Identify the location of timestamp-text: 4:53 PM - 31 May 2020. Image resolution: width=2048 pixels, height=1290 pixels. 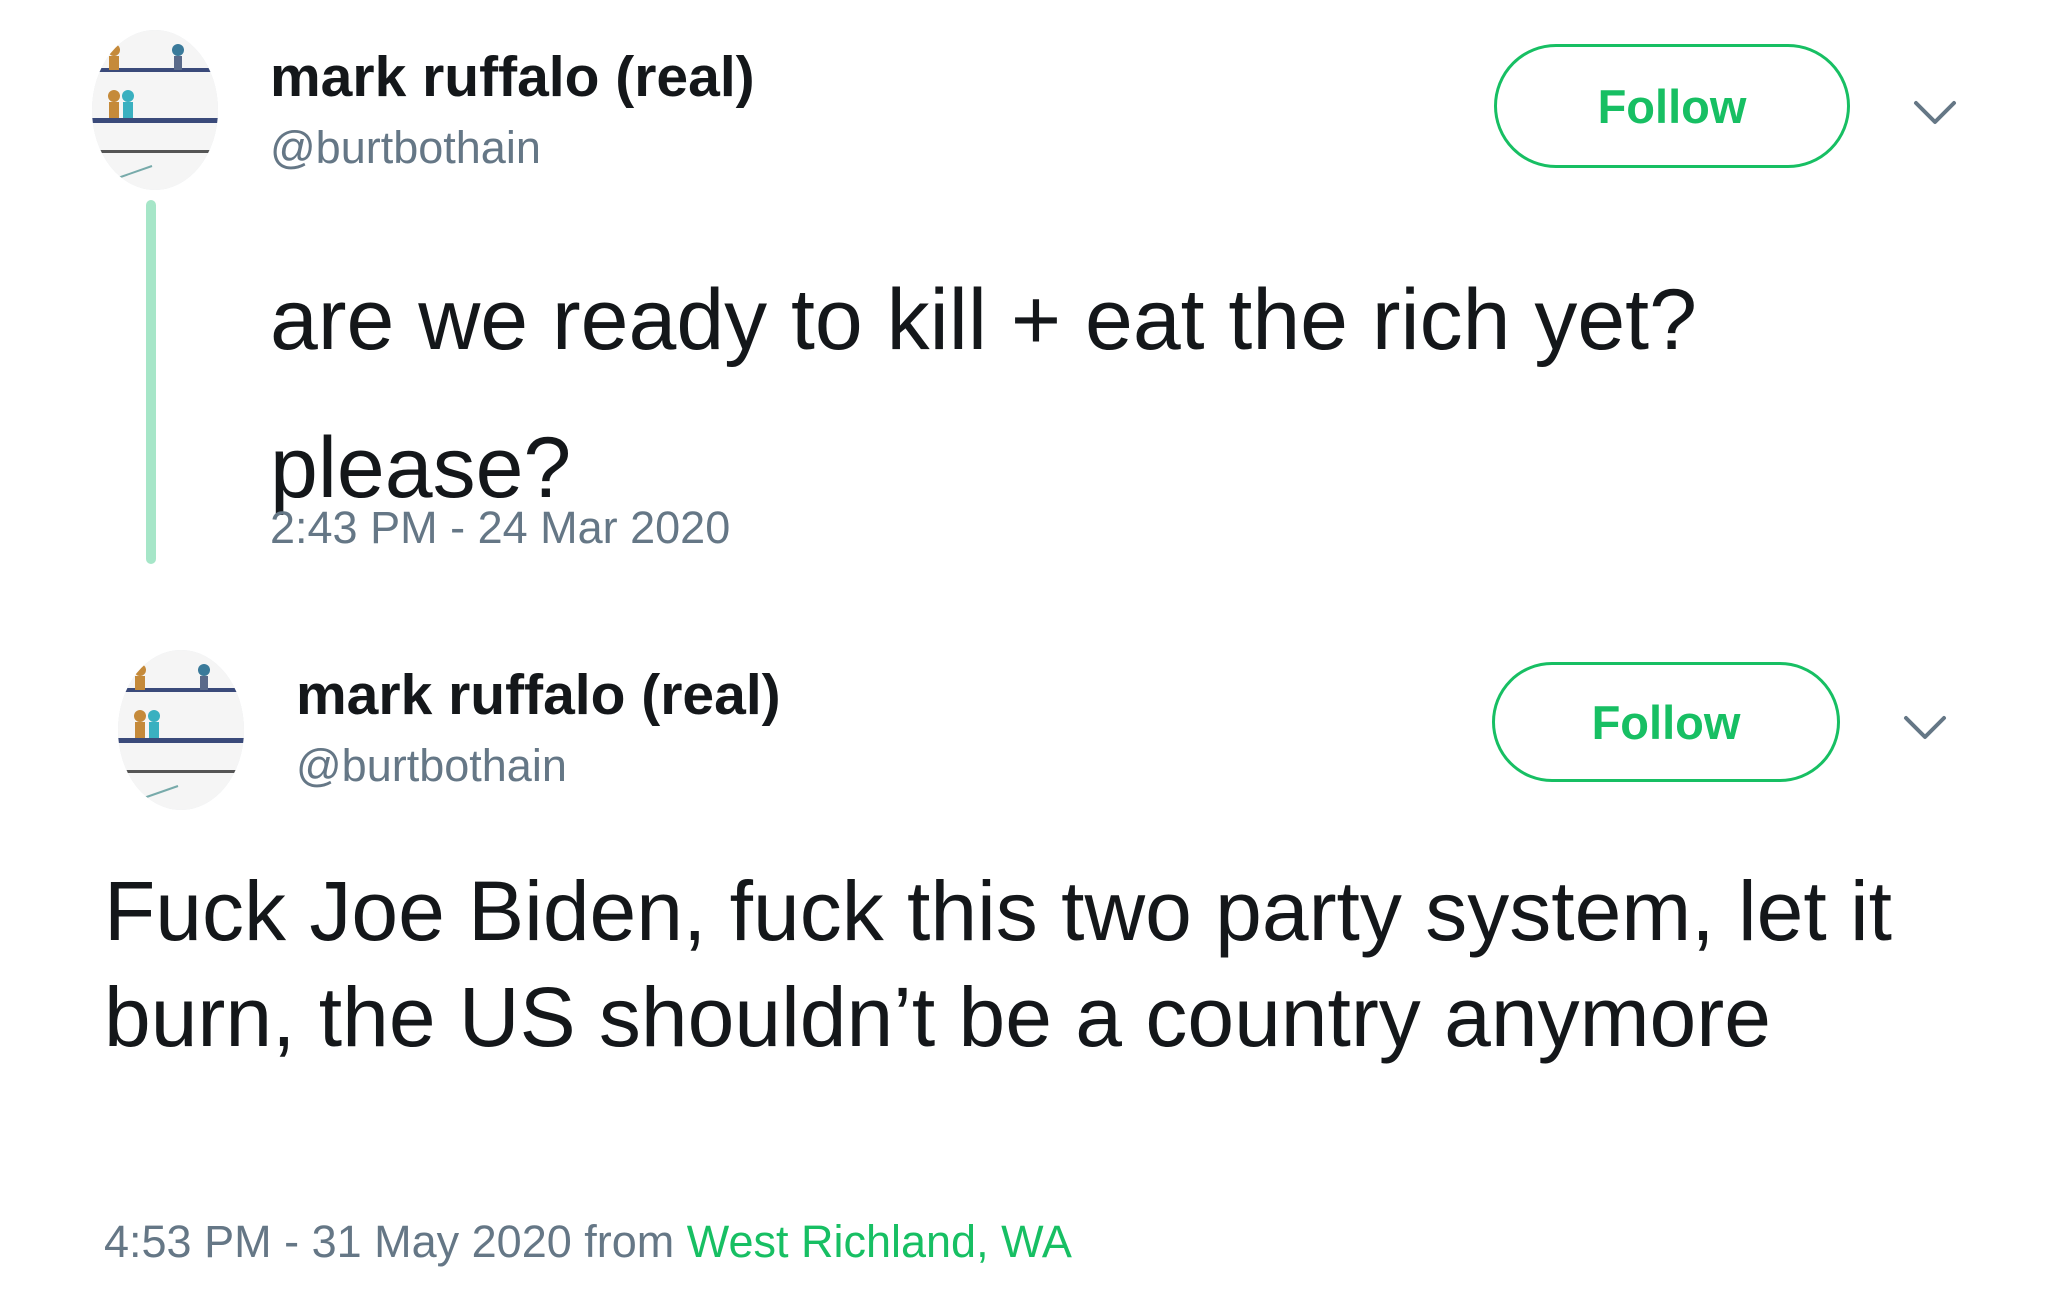
(338, 1241).